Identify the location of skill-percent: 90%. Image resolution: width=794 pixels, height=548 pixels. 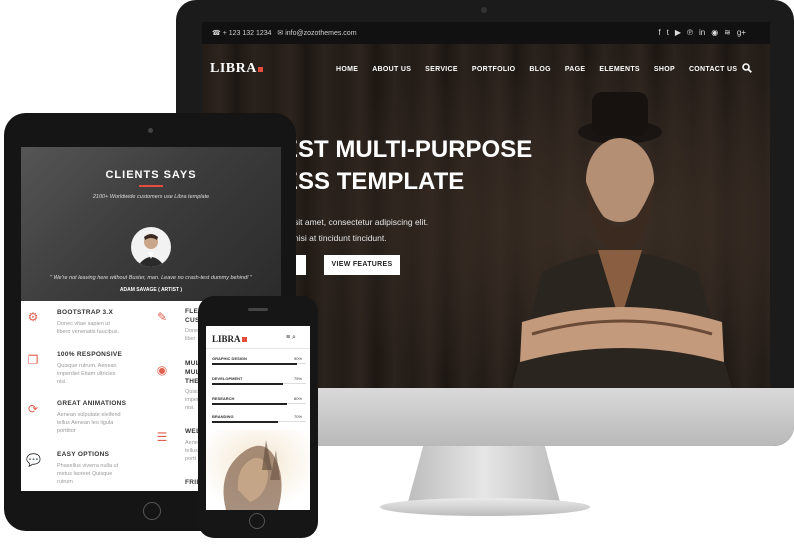
(298, 358).